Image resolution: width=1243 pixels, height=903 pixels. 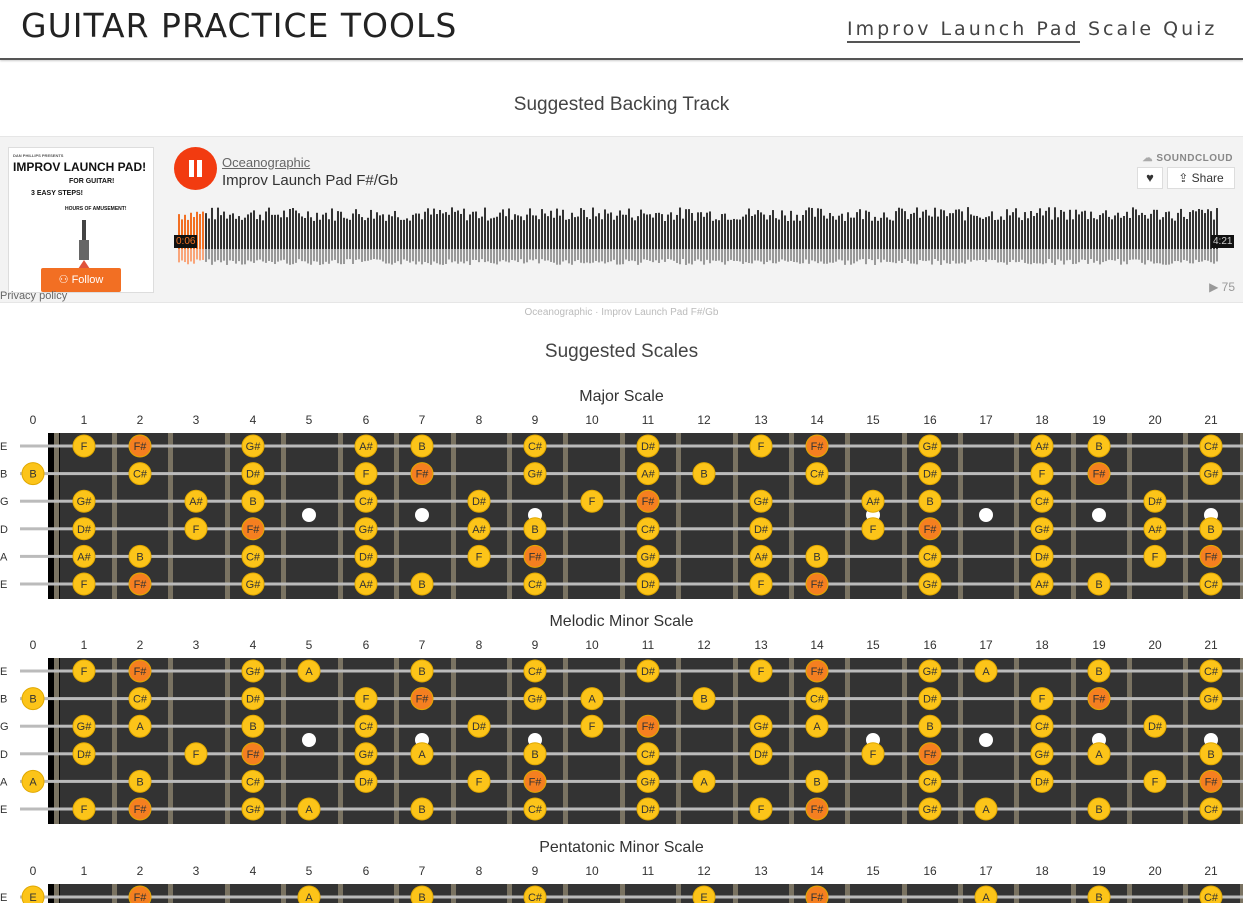 I want to click on share-button: ⇪ Share, so click(x=1201, y=178).